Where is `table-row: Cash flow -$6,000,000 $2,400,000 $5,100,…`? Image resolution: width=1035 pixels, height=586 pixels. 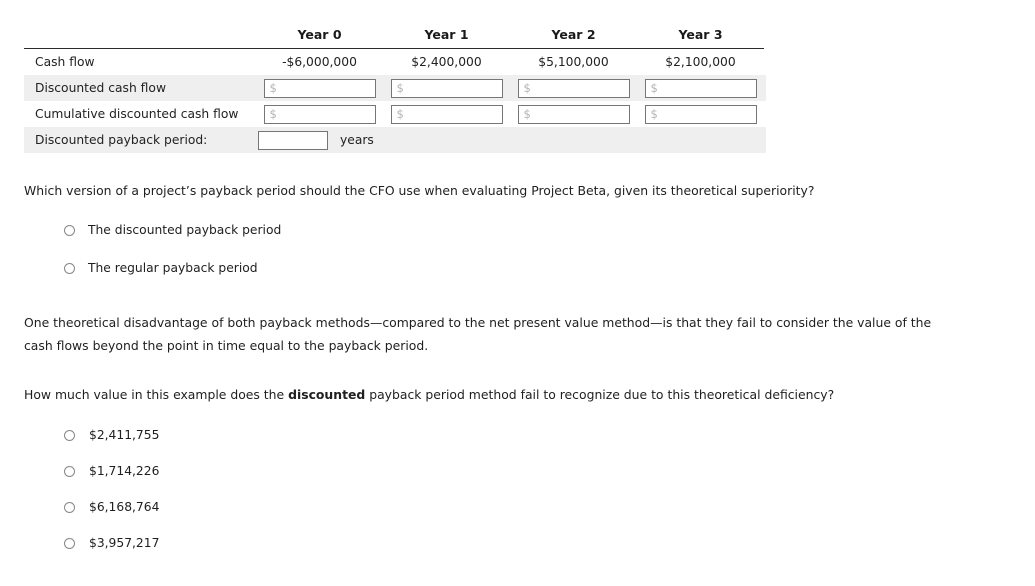
table-row: Cash flow -$6,000,000 $2,400,000 $5,100,… is located at coordinates (395, 62).